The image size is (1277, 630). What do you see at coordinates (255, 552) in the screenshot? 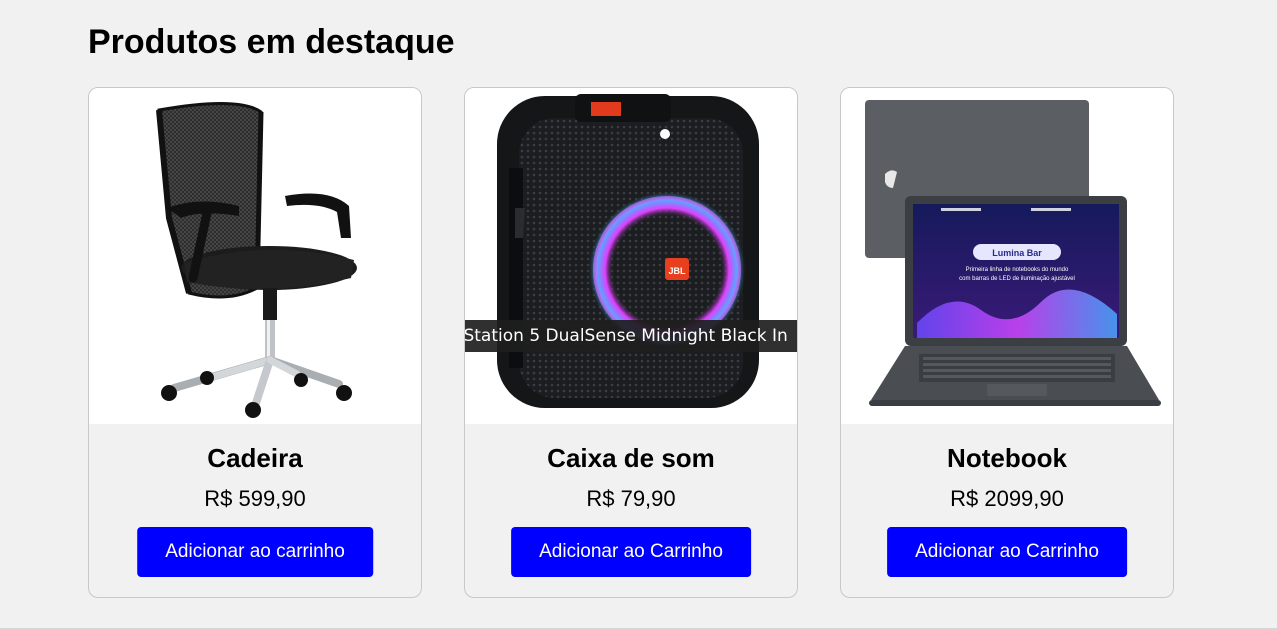
I see `add-to-cart-button: Adicionar ao carrinho` at bounding box center [255, 552].